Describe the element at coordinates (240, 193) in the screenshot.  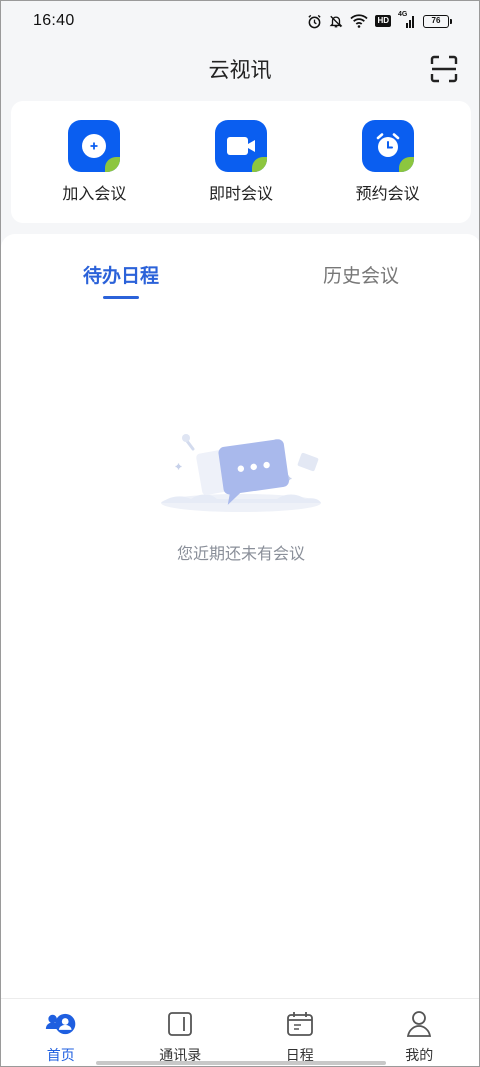
I see `instant-meeting-label: 即时会议` at that location.